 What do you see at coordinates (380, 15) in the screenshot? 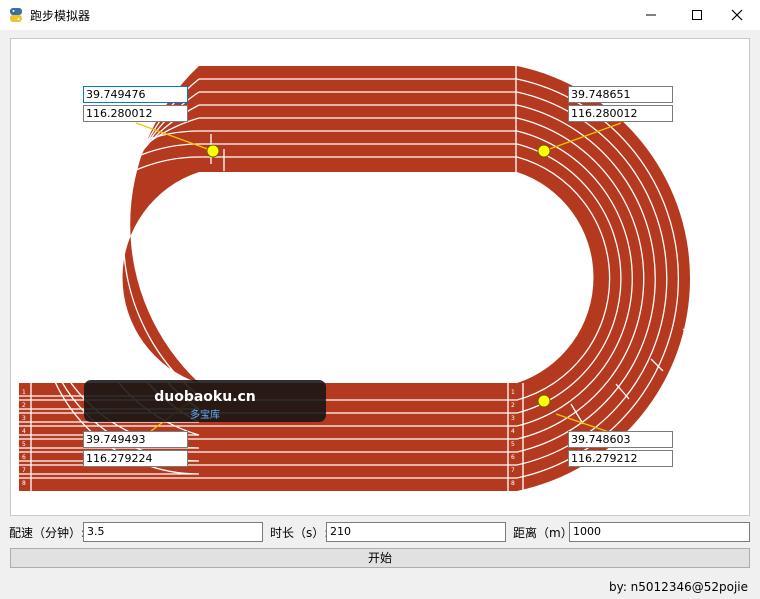
I see `title-bar: 跑步模拟器` at bounding box center [380, 15].